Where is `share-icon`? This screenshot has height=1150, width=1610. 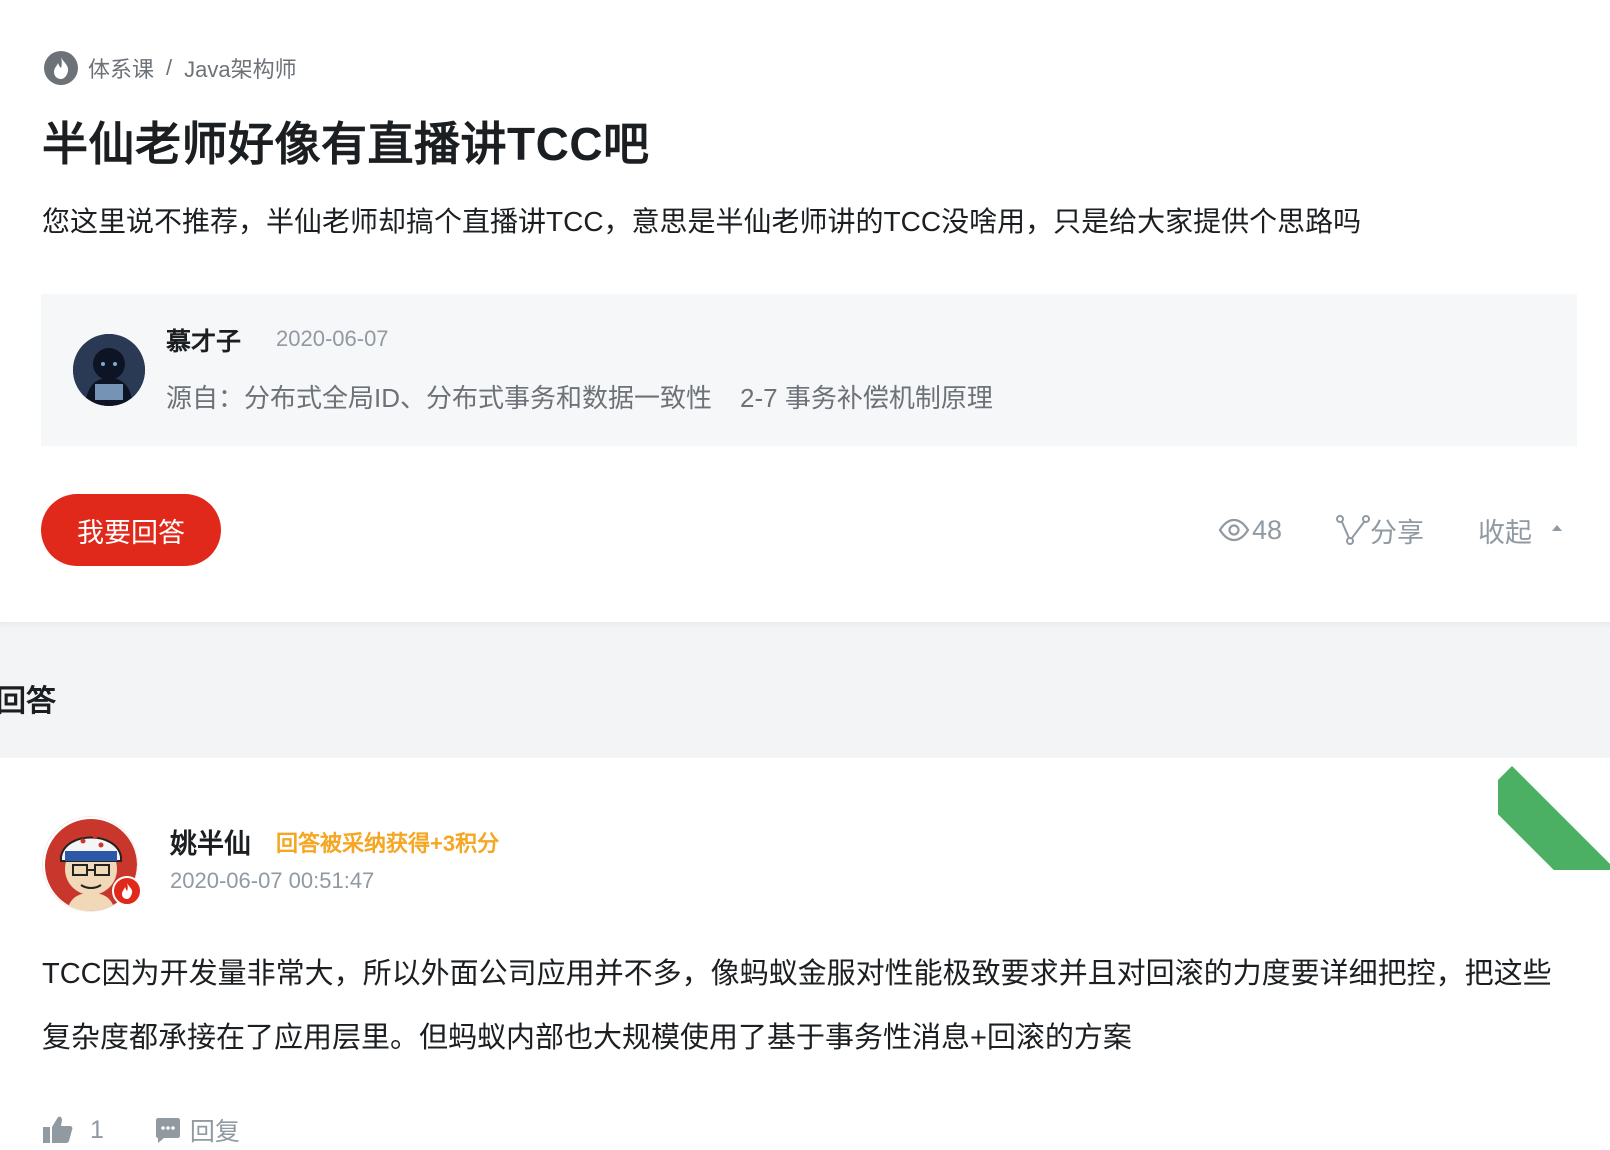 share-icon is located at coordinates (1353, 530).